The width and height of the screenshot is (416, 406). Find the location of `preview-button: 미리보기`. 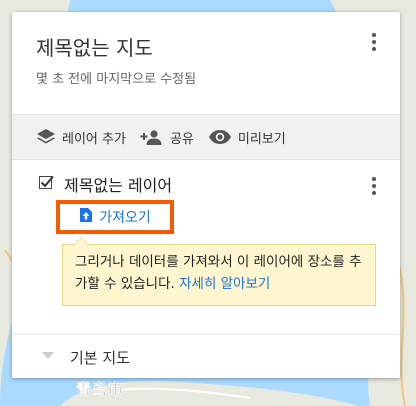

preview-button: 미리보기 is located at coordinates (247, 137).